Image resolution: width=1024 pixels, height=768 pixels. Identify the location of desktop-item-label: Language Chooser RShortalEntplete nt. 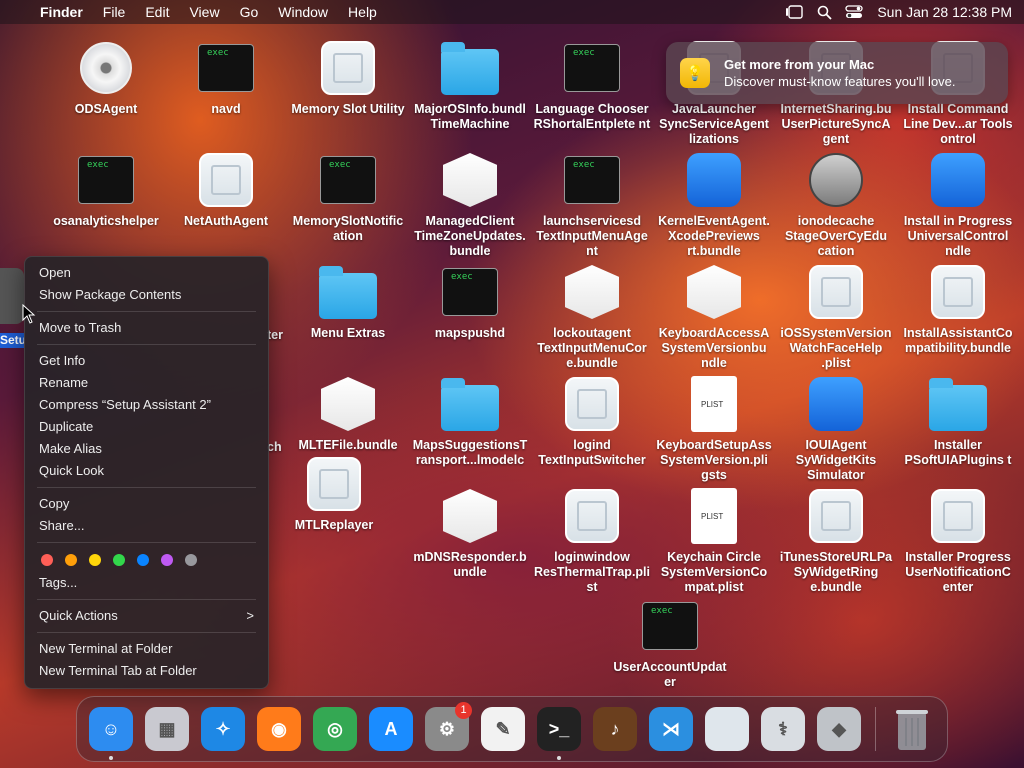
(592, 116).